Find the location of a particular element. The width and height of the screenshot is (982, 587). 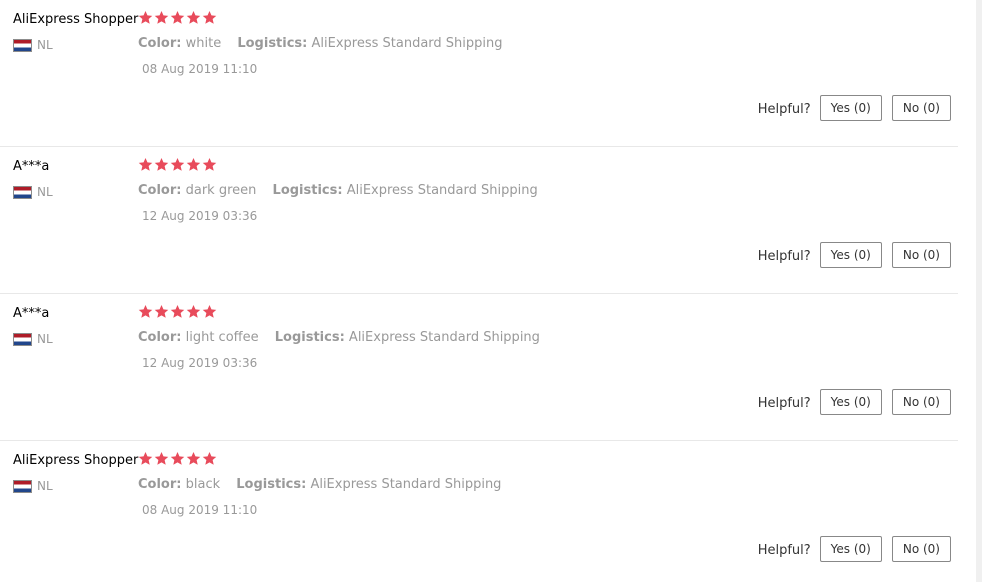

color-value: black is located at coordinates (203, 484).